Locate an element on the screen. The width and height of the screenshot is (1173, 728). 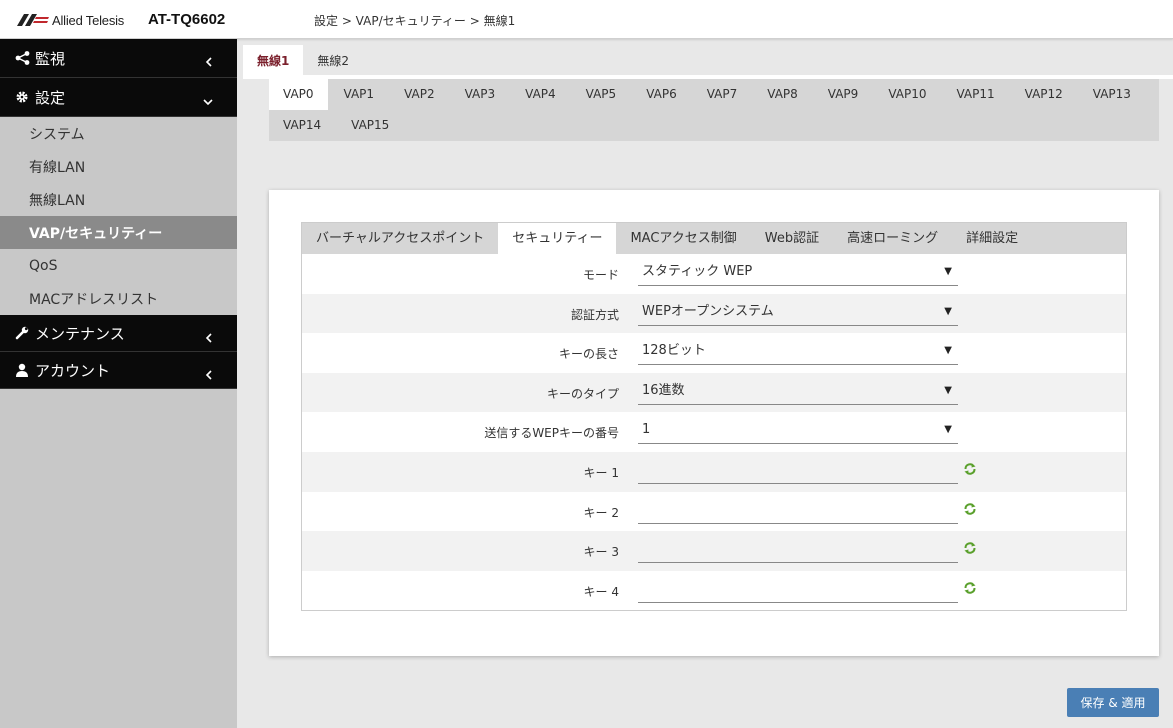
user-icon is located at coordinates (22, 370).